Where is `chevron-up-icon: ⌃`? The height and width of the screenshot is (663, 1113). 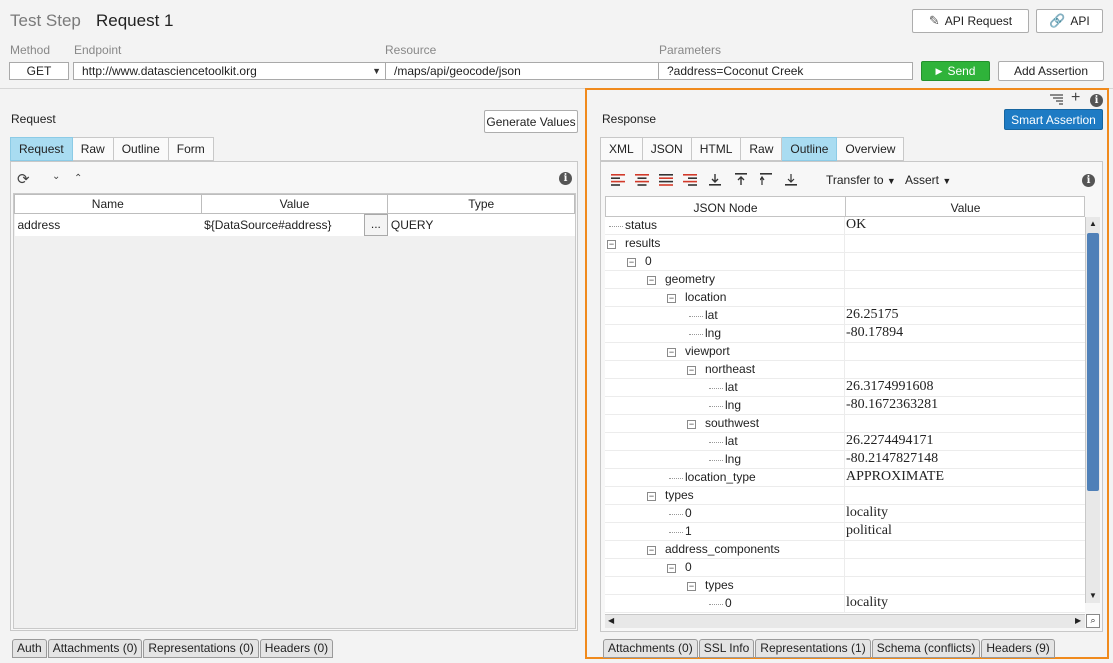 chevron-up-icon: ⌃ is located at coordinates (78, 178).